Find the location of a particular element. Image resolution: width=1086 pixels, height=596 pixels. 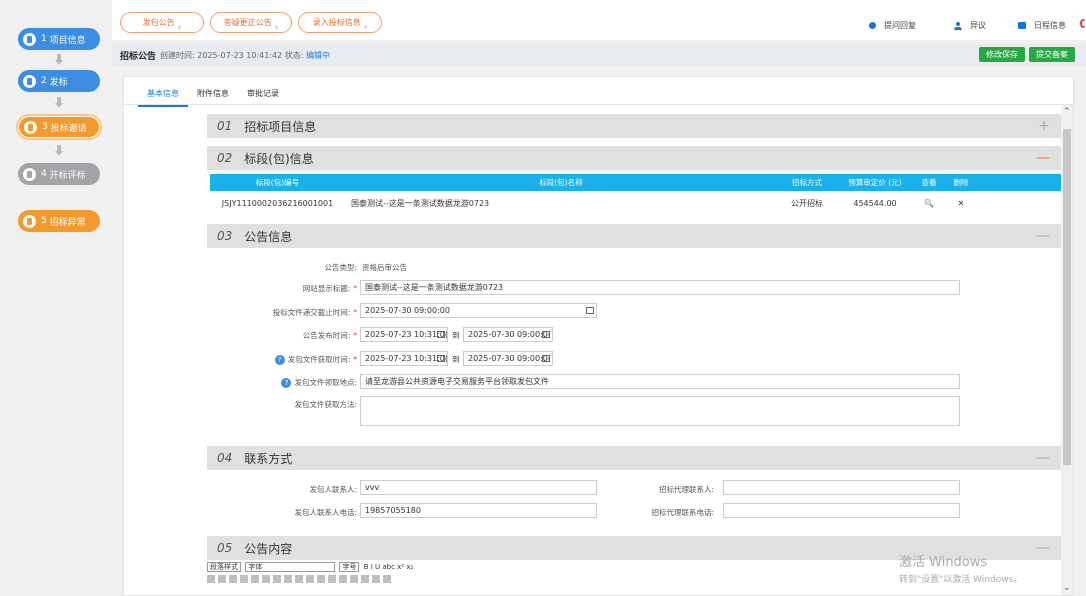

step-label: 发标 is located at coordinates (58, 82).